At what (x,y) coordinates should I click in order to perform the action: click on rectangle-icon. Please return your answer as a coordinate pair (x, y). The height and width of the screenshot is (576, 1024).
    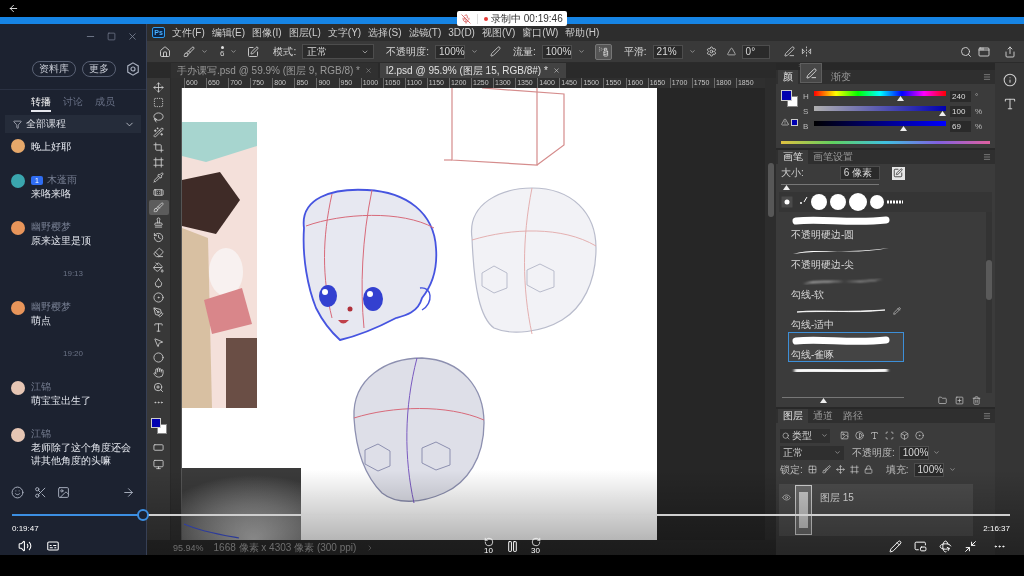
    Looking at the image, I should click on (158, 447).